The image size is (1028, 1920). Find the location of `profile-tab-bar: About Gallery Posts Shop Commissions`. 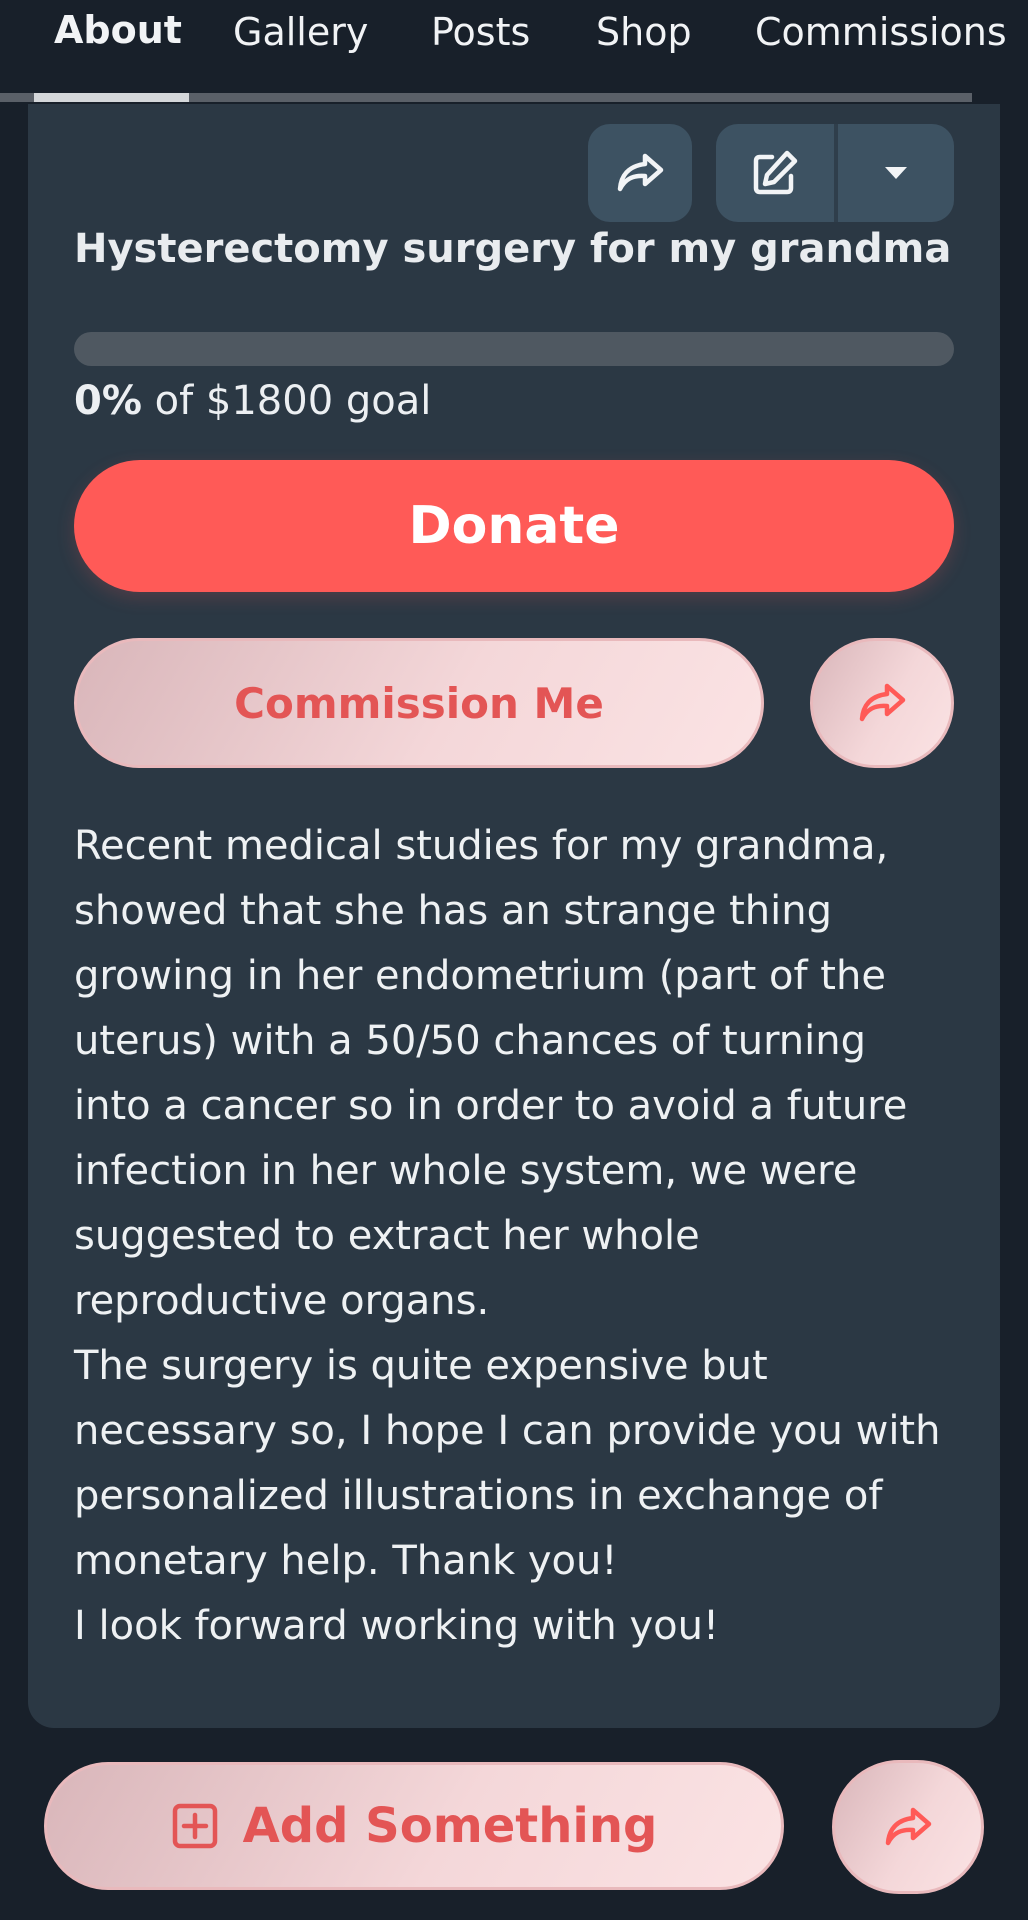

profile-tab-bar: About Gallery Posts Shop Commissions is located at coordinates (514, 52).